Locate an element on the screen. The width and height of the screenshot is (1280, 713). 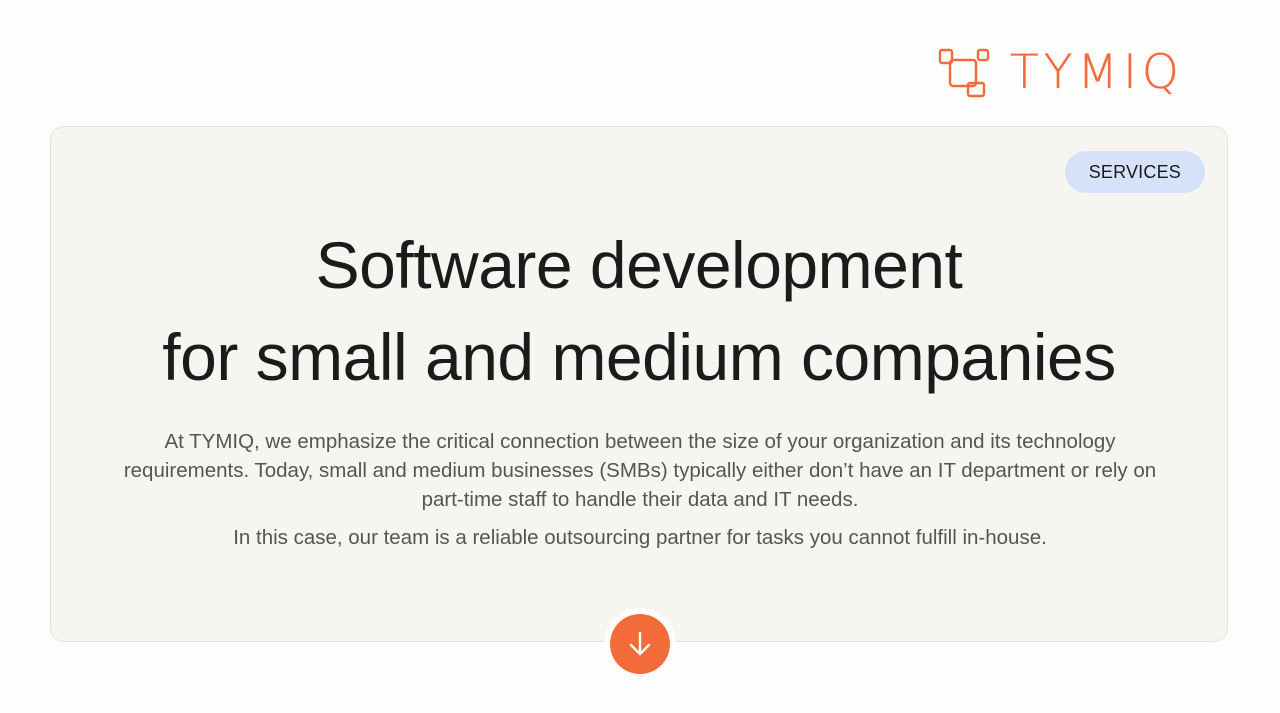
logo-text: TYMIQ is located at coordinates (1097, 72).